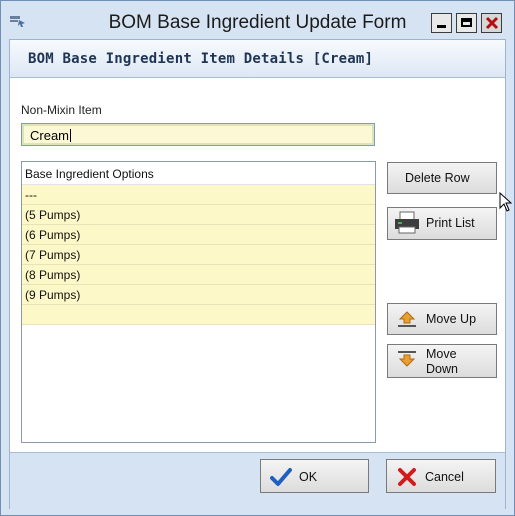 The height and width of the screenshot is (516, 515). Describe the element at coordinates (198, 134) in the screenshot. I see `non-mixin-item-input: Cream` at that location.